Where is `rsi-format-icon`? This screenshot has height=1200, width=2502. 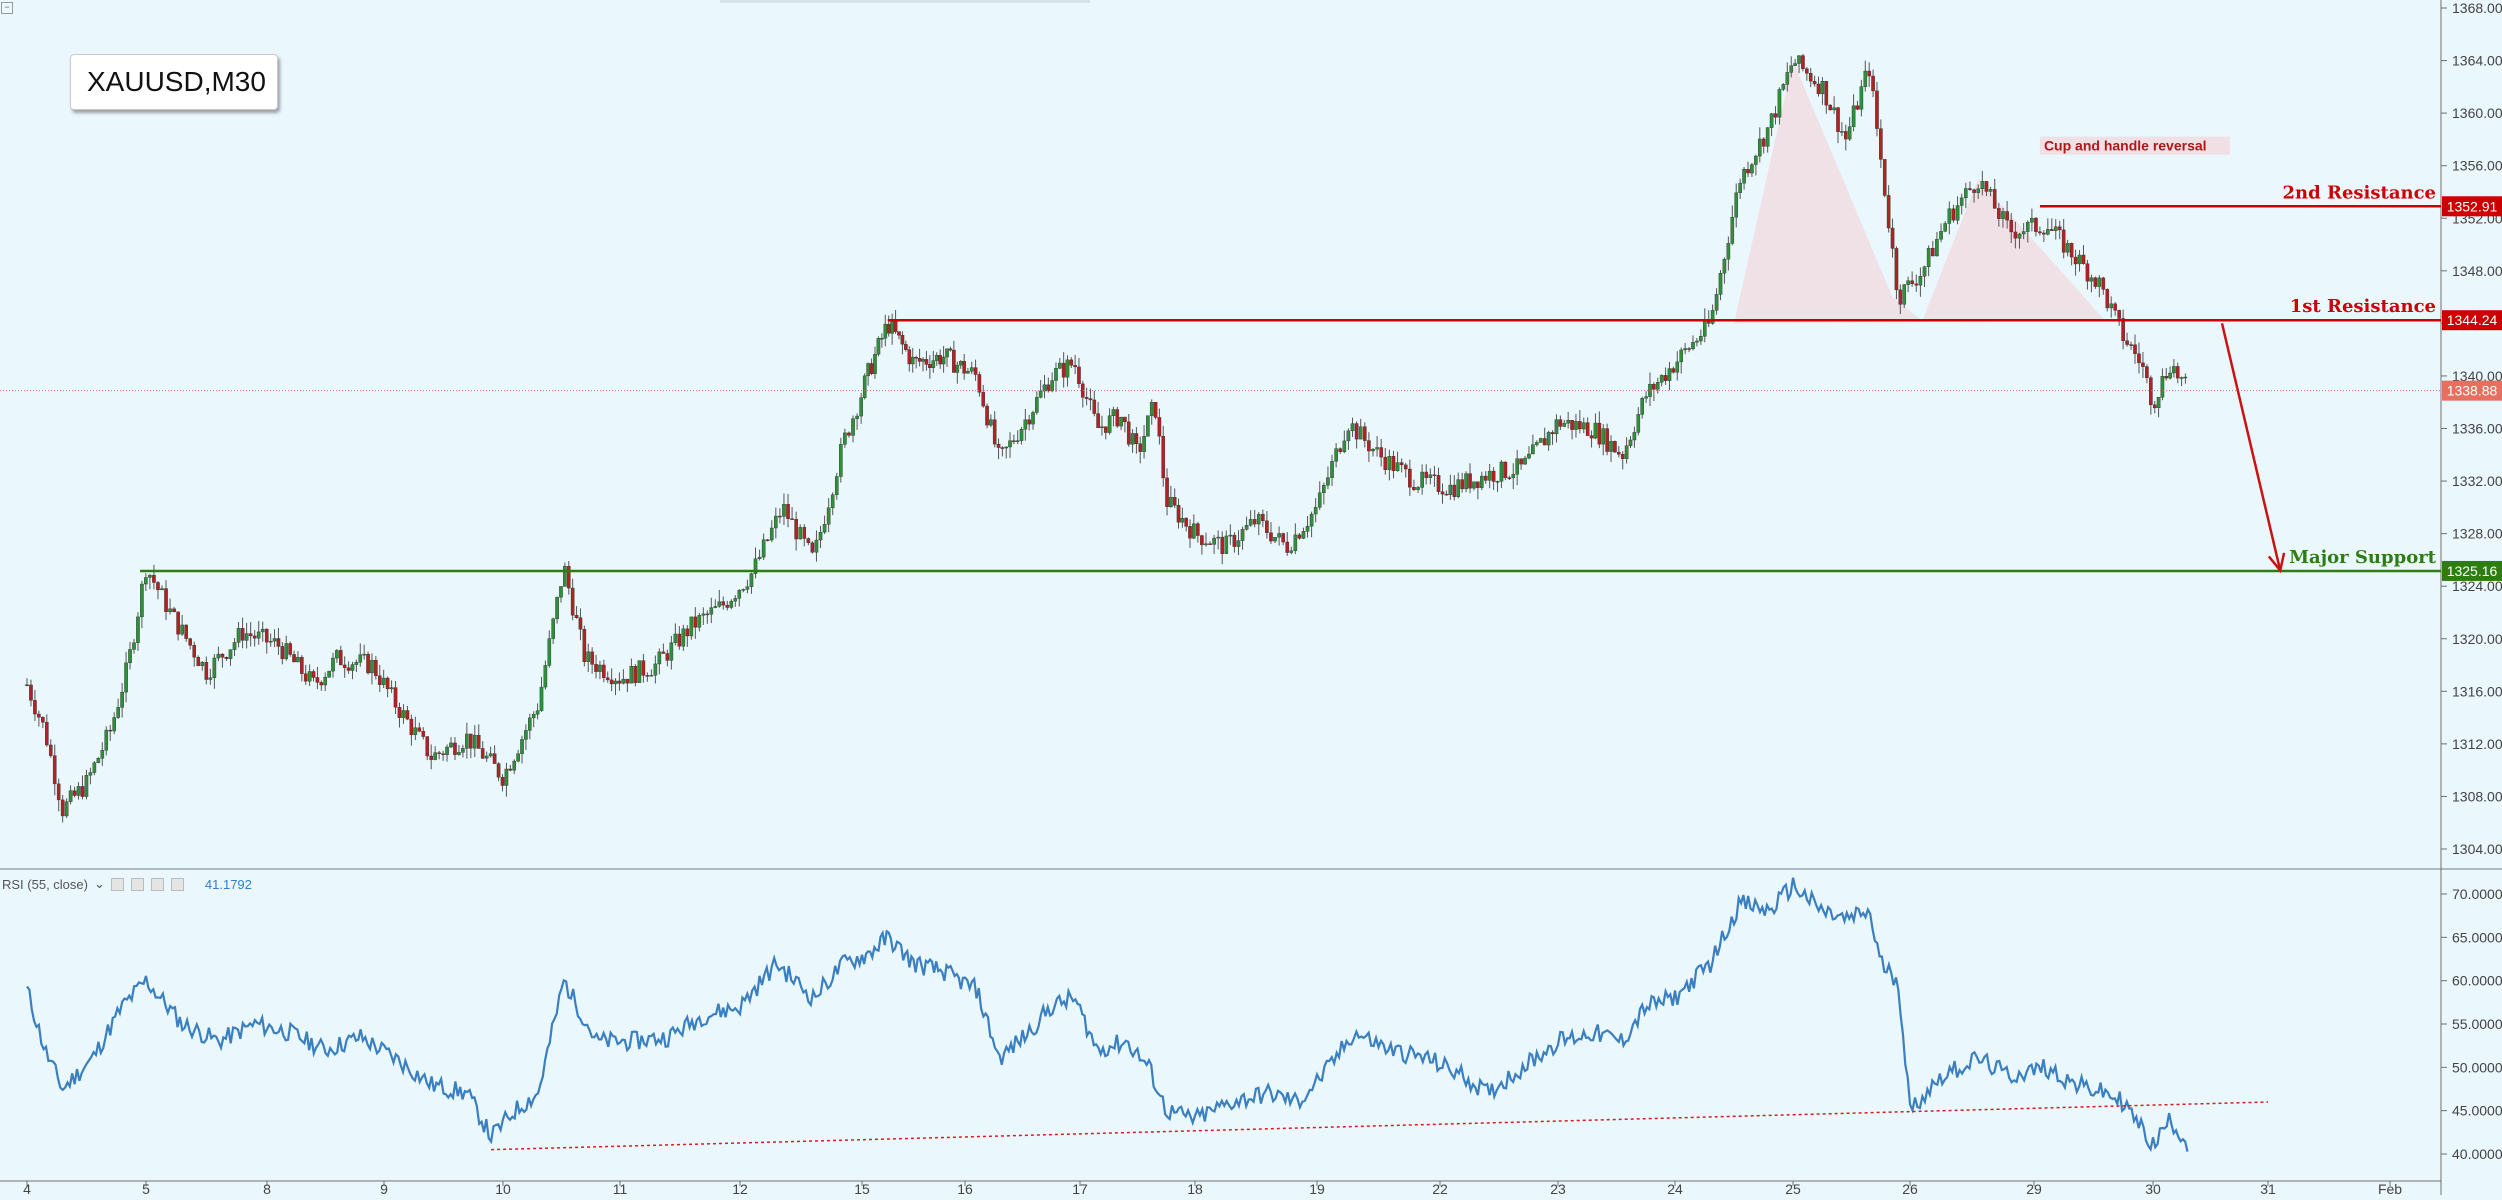
rsi-format-icon is located at coordinates (137, 884).